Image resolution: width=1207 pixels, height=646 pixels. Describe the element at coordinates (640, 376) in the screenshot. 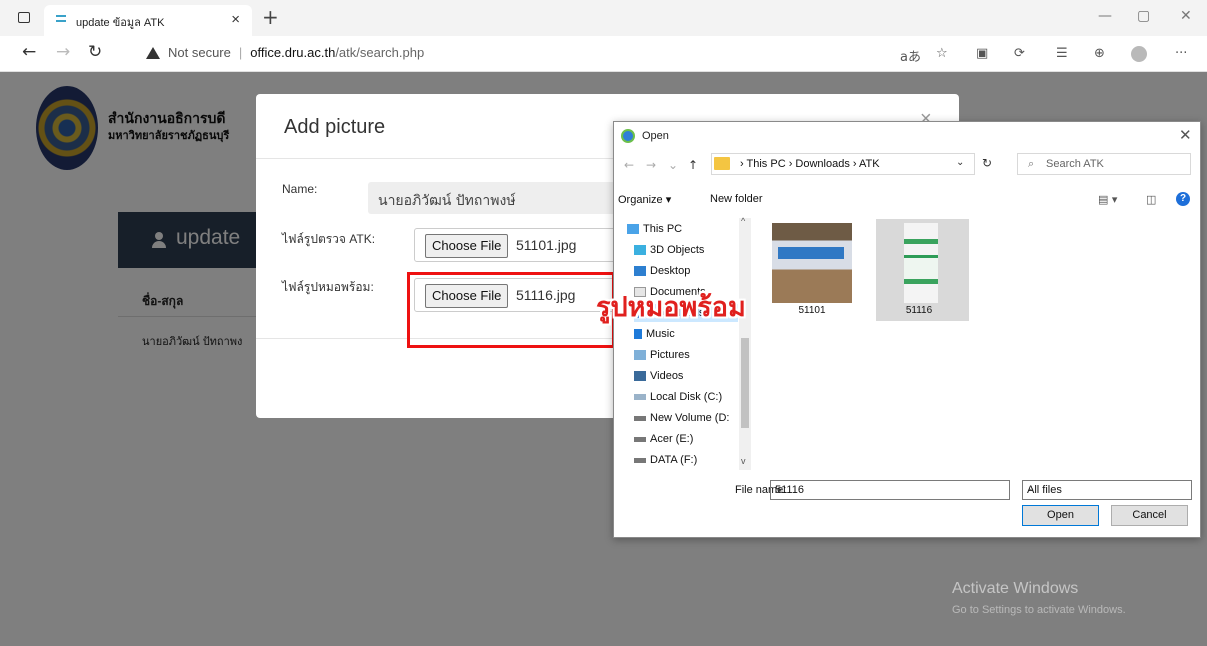

I see `video-icon` at that location.